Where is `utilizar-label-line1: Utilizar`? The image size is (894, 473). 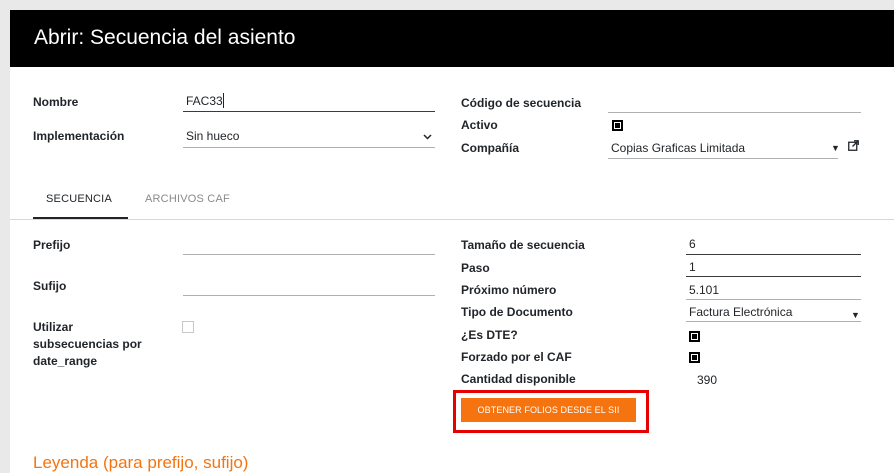
utilizar-label-line1: Utilizar is located at coordinates (53, 327).